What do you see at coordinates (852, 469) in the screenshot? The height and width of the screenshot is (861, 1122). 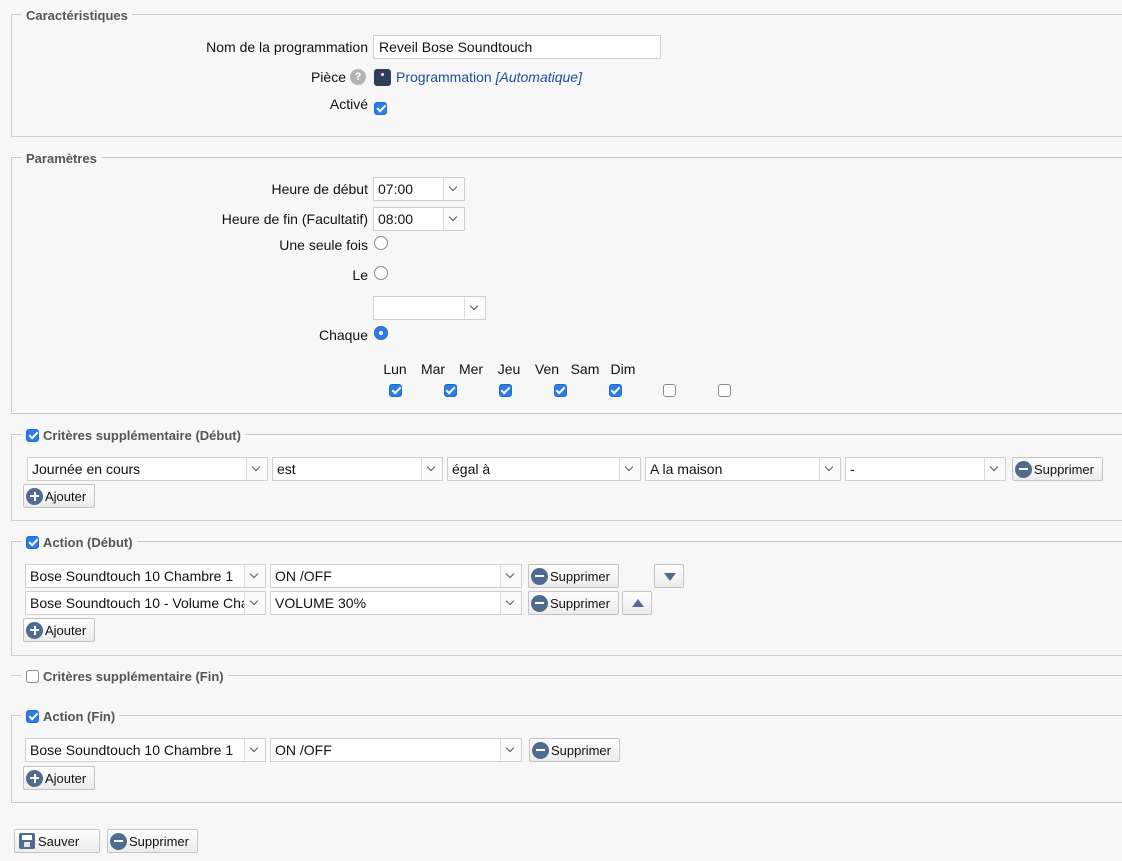 I see `criteria-extra-value: -` at bounding box center [852, 469].